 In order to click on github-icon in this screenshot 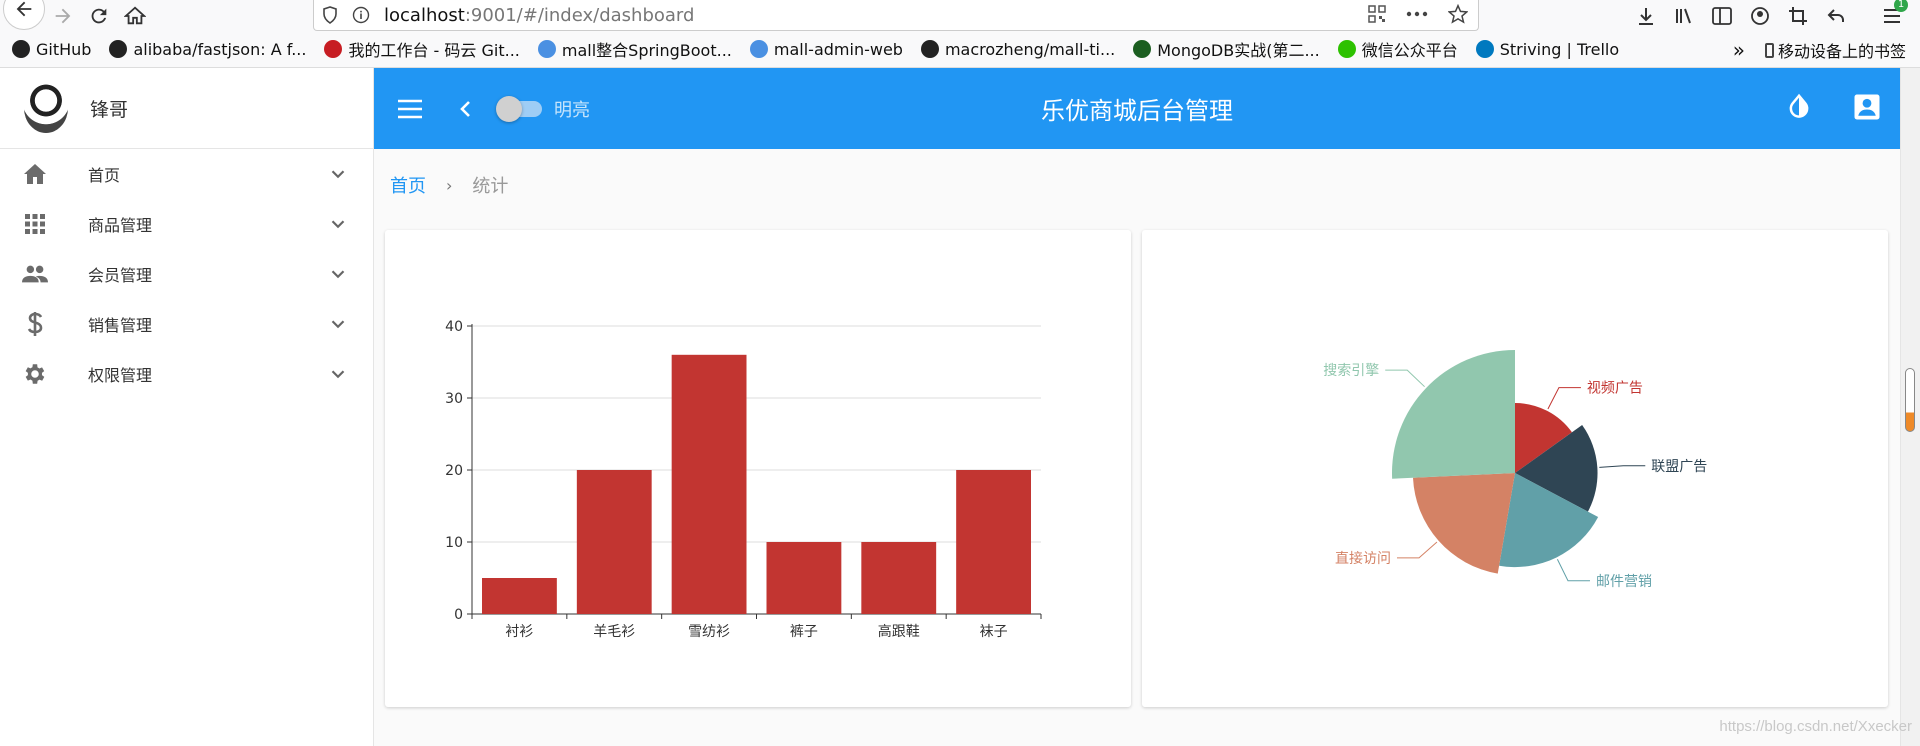, I will do `click(118, 49)`.